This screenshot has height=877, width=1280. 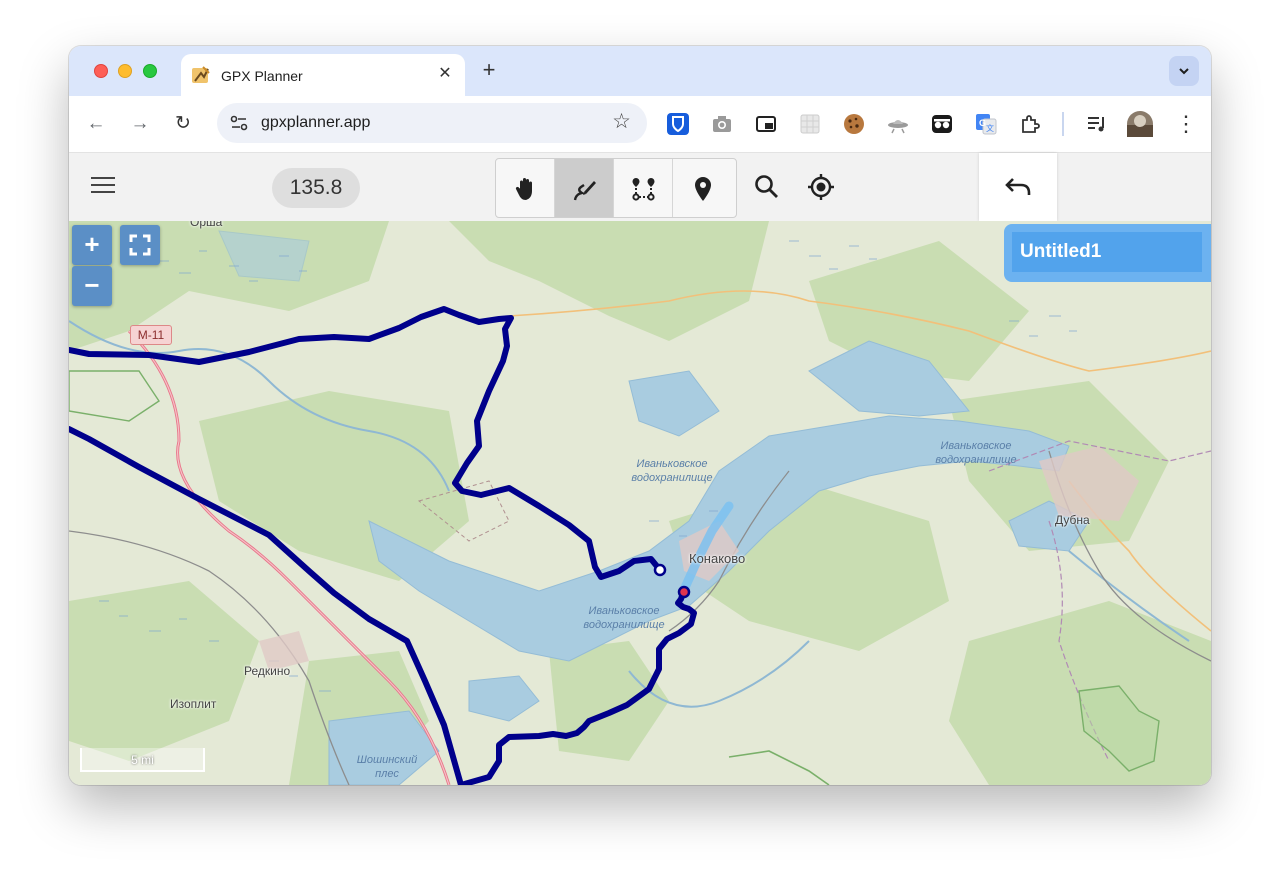 I want to click on edit-mode-toolbar, so click(x=616, y=188).